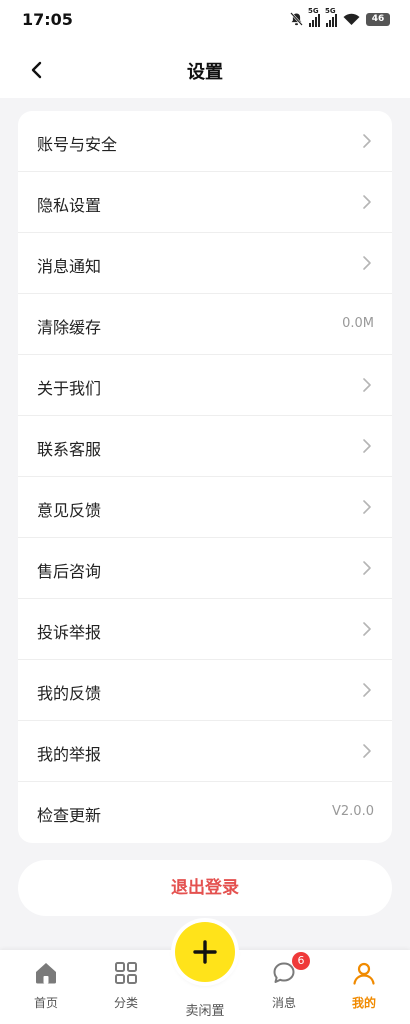  What do you see at coordinates (205, 141) in the screenshot?
I see `settings-item-account-security: 账号与安全` at bounding box center [205, 141].